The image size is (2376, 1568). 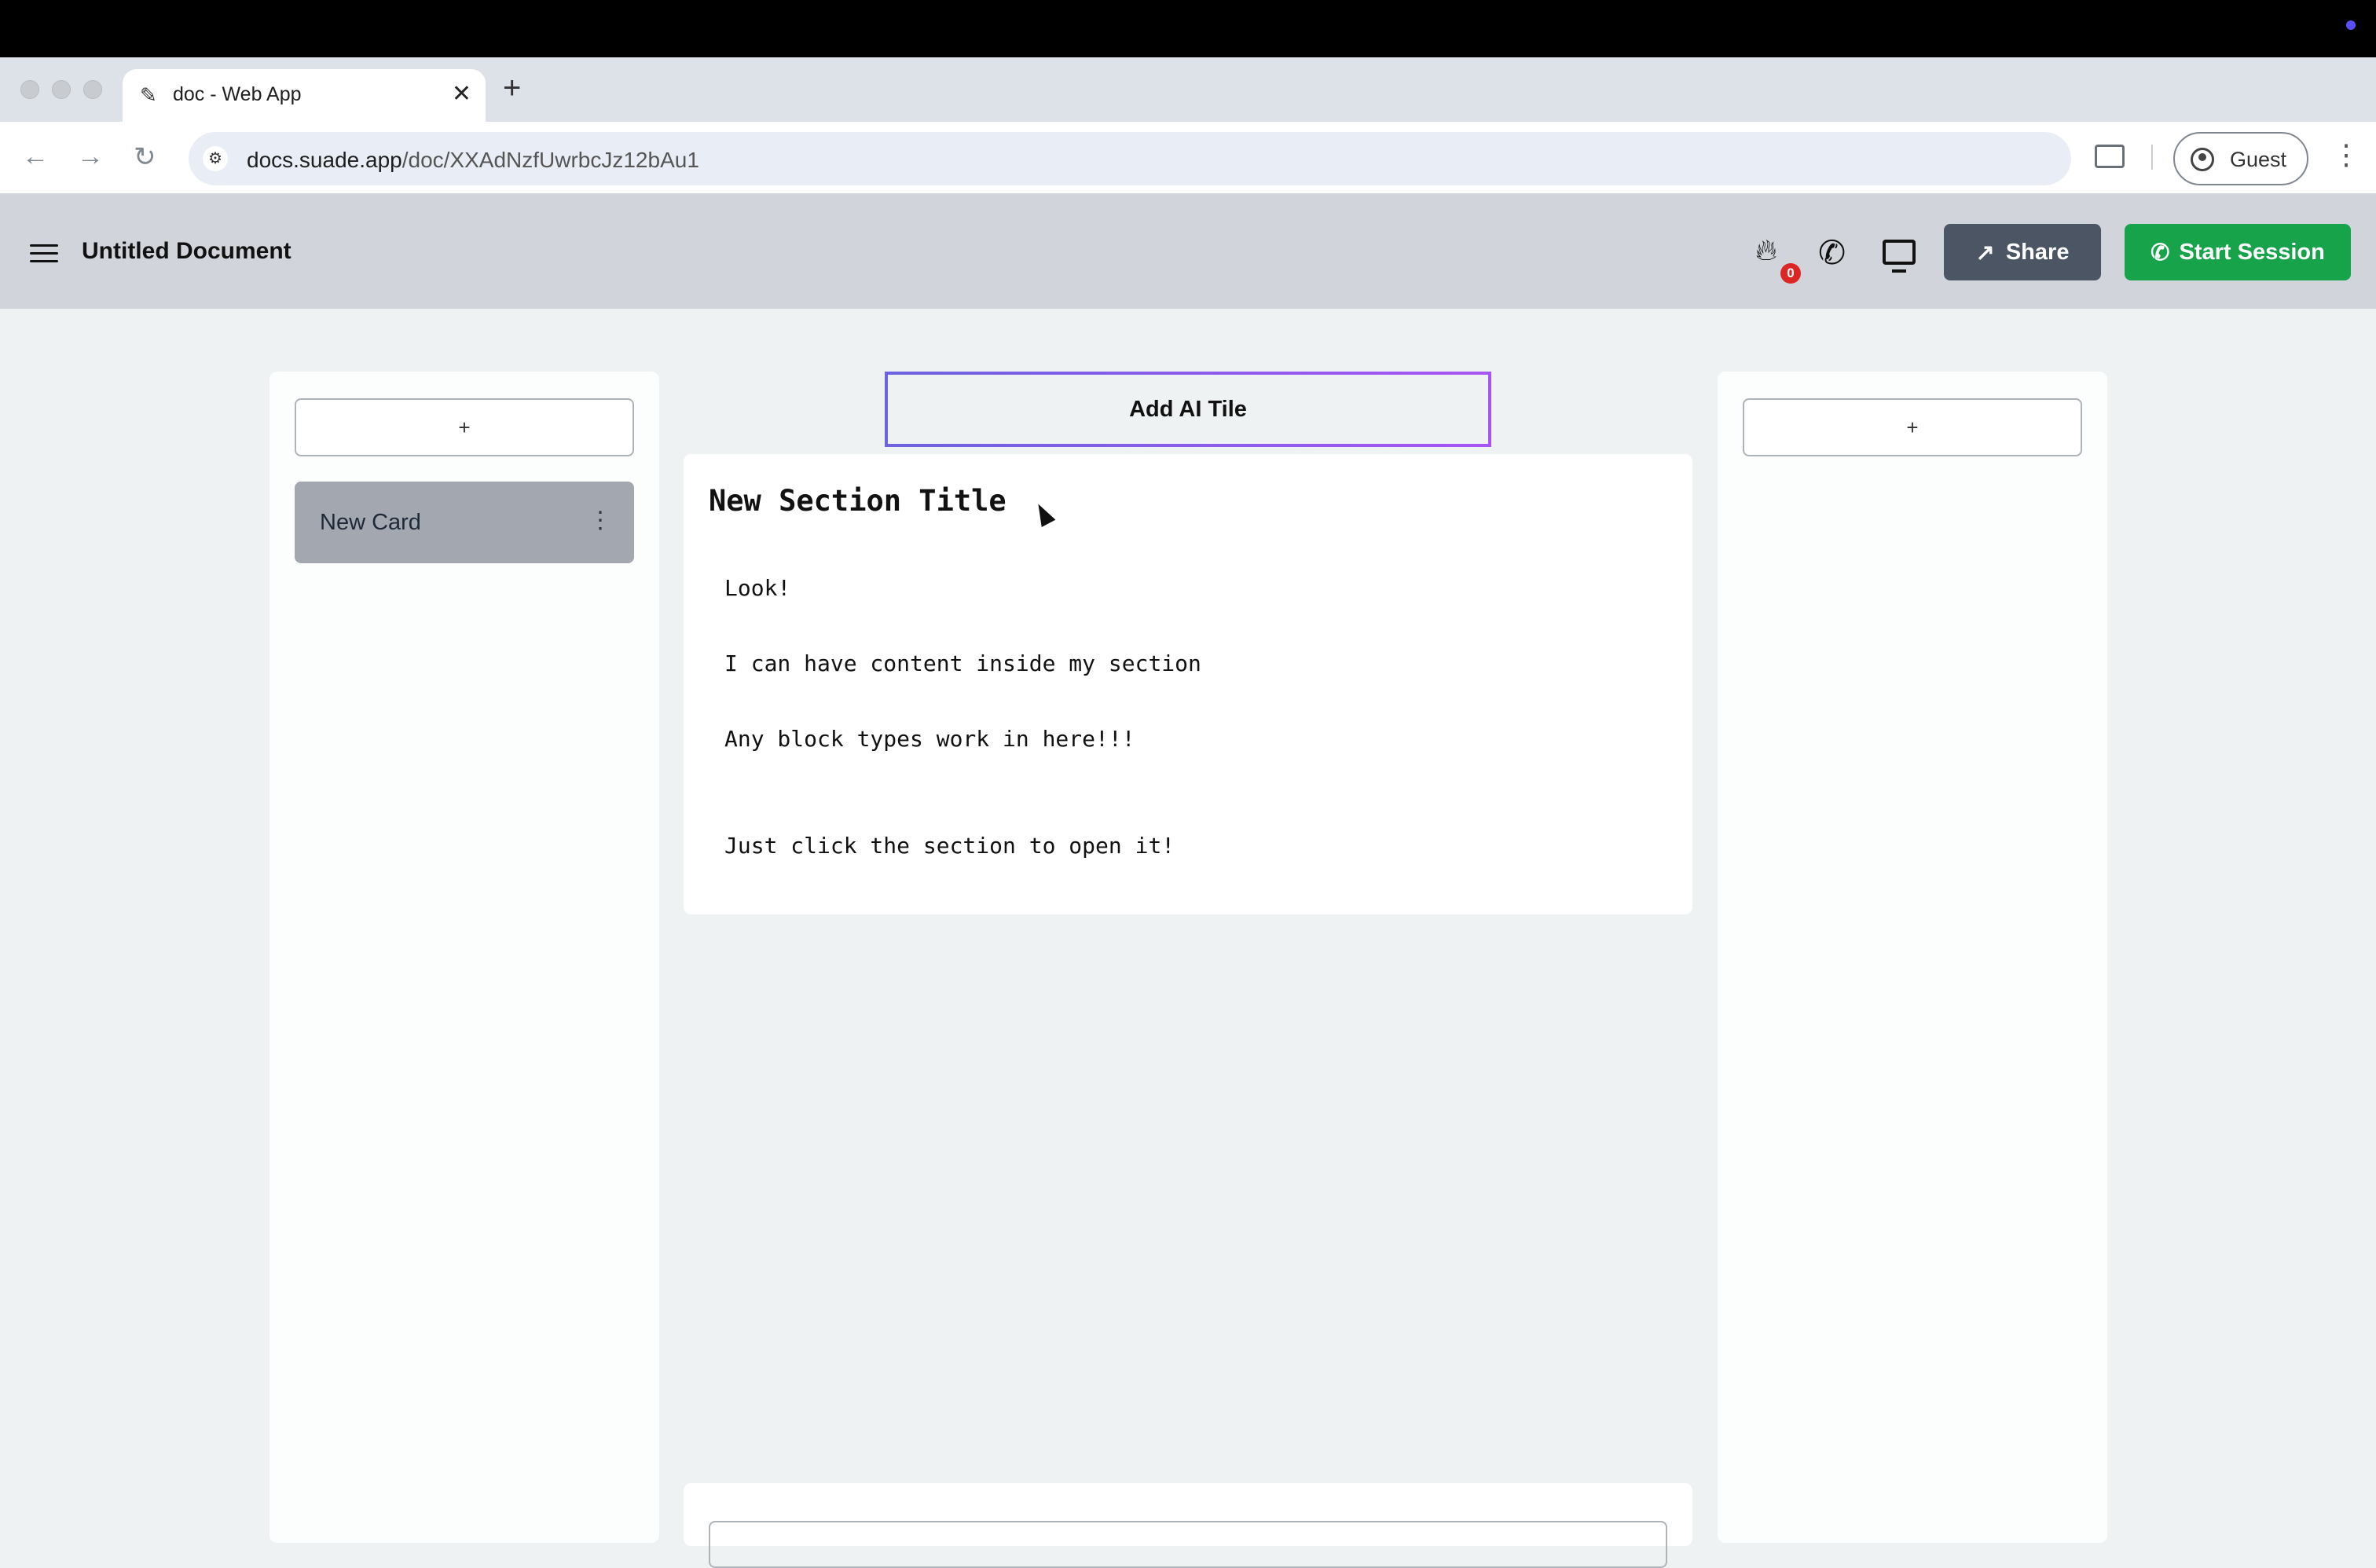 I want to click on window-zoom-control, so click(x=92, y=90).